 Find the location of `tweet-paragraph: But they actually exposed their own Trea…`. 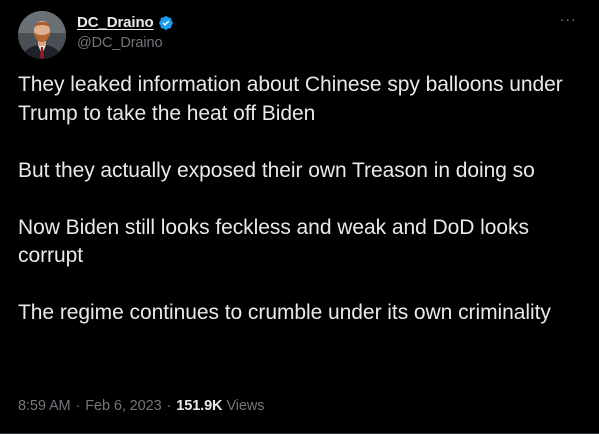

tweet-paragraph: But they actually exposed their own Trea… is located at coordinates (276, 170).